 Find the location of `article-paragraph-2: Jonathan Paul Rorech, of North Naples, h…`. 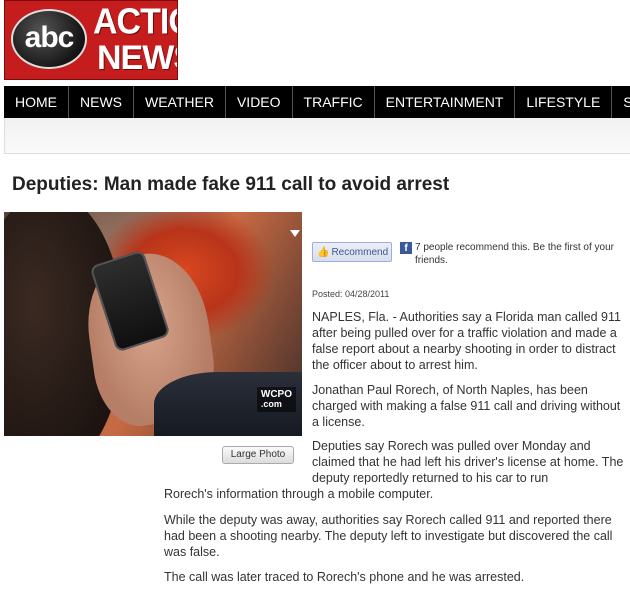

article-paragraph-2: Jonathan Paul Rorech, of North Naples, h… is located at coordinates (466, 406).